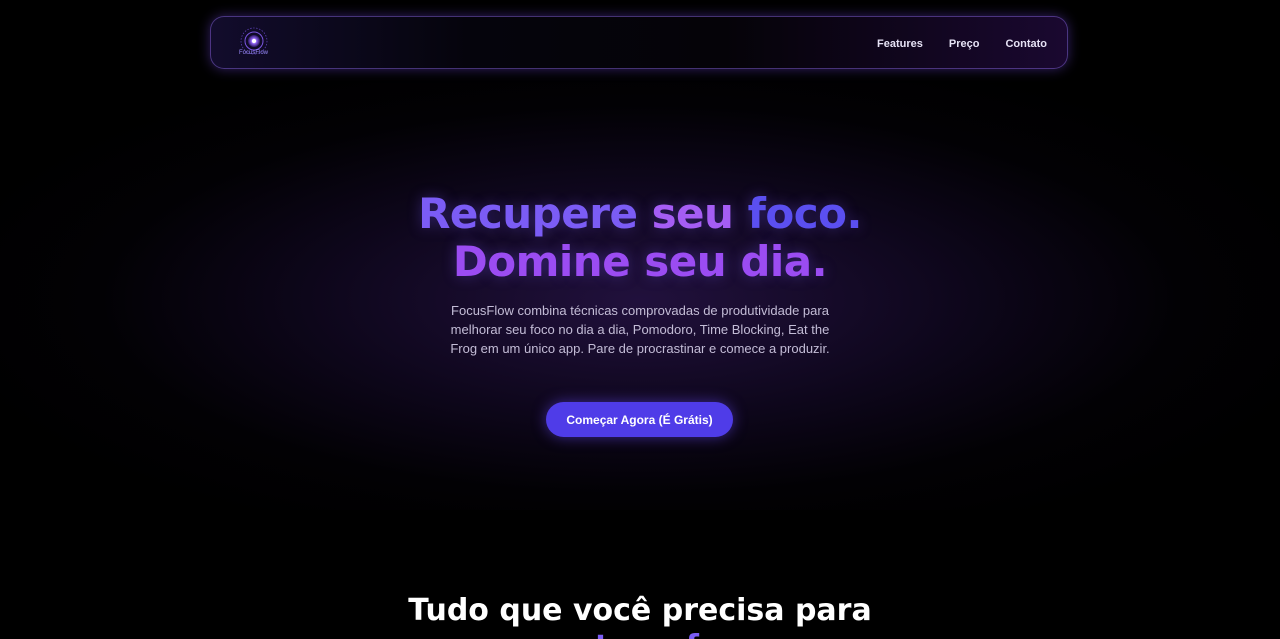 This screenshot has height=639, width=1280. Describe the element at coordinates (805, 213) in the screenshot. I see `hero-title-word-foco: foco.` at that location.